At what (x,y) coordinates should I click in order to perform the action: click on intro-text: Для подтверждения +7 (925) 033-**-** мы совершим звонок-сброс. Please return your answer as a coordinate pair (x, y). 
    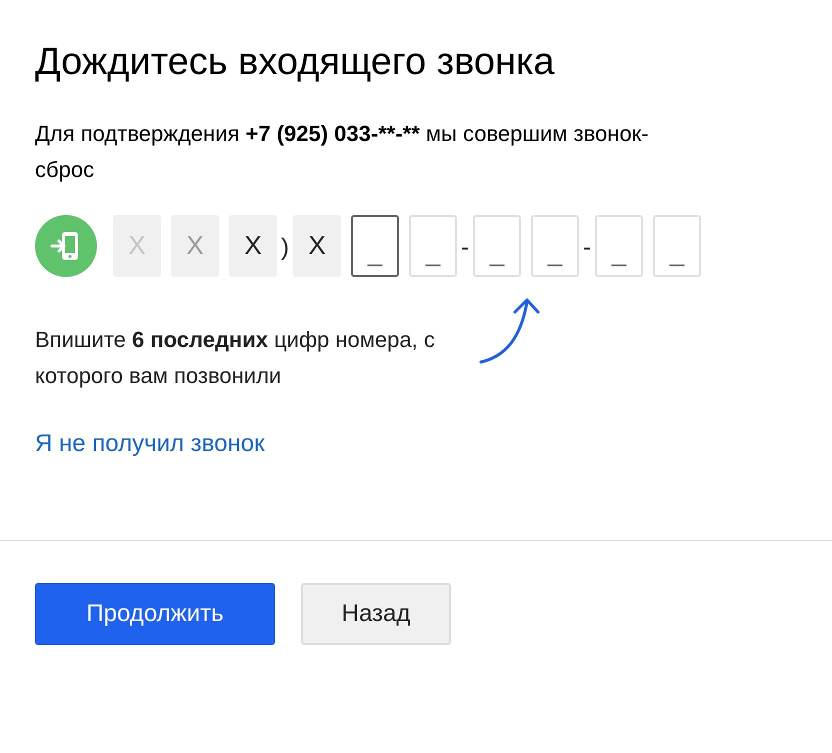
    Looking at the image, I should click on (342, 152).